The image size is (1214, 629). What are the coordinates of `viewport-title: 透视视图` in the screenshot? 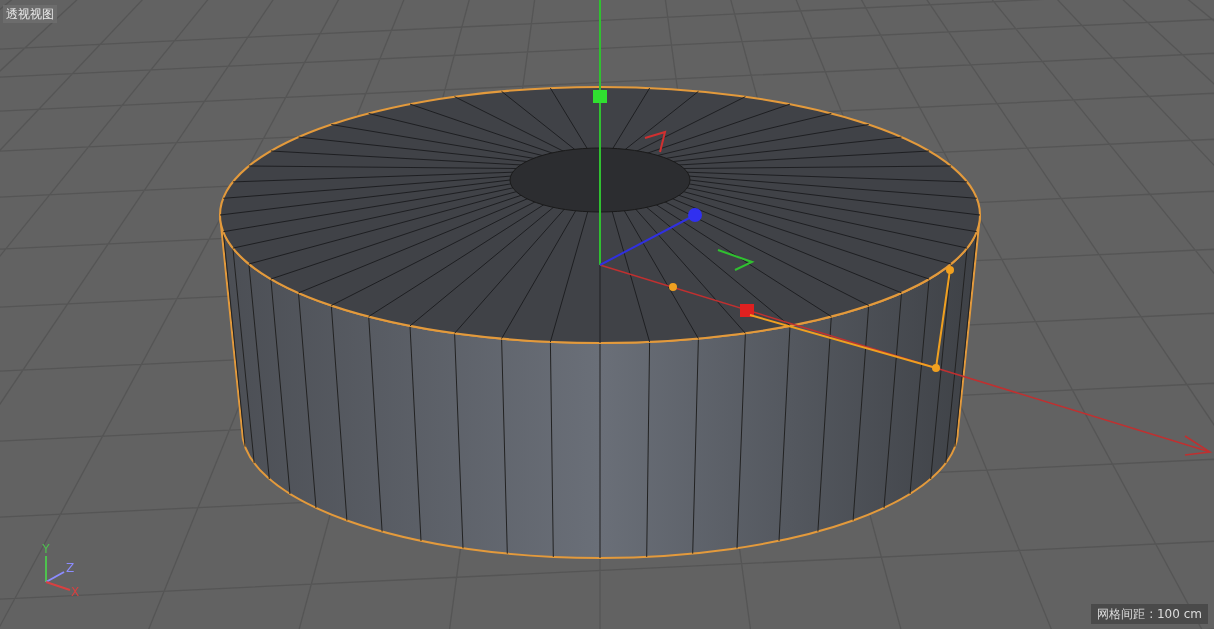 It's located at (30, 14).